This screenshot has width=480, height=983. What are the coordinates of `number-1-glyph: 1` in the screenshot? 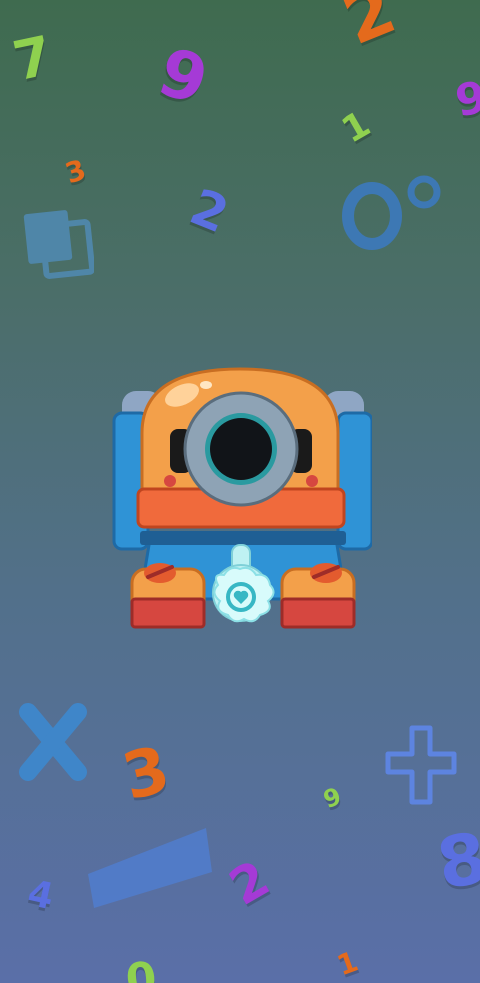 It's located at (356, 127).